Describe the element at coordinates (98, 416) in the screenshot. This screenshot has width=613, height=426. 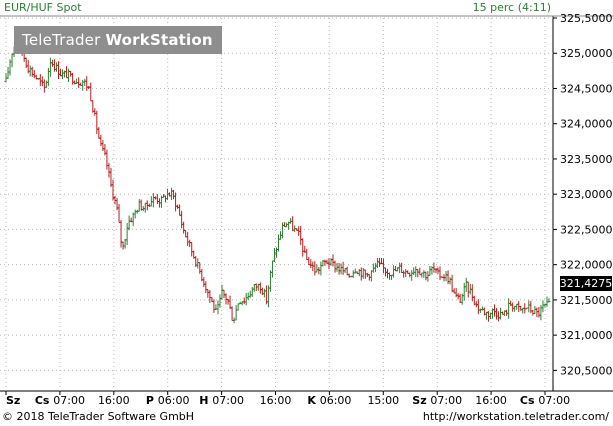
I see `copyright-text: © 2018 TeleTrader Software GmbH` at that location.